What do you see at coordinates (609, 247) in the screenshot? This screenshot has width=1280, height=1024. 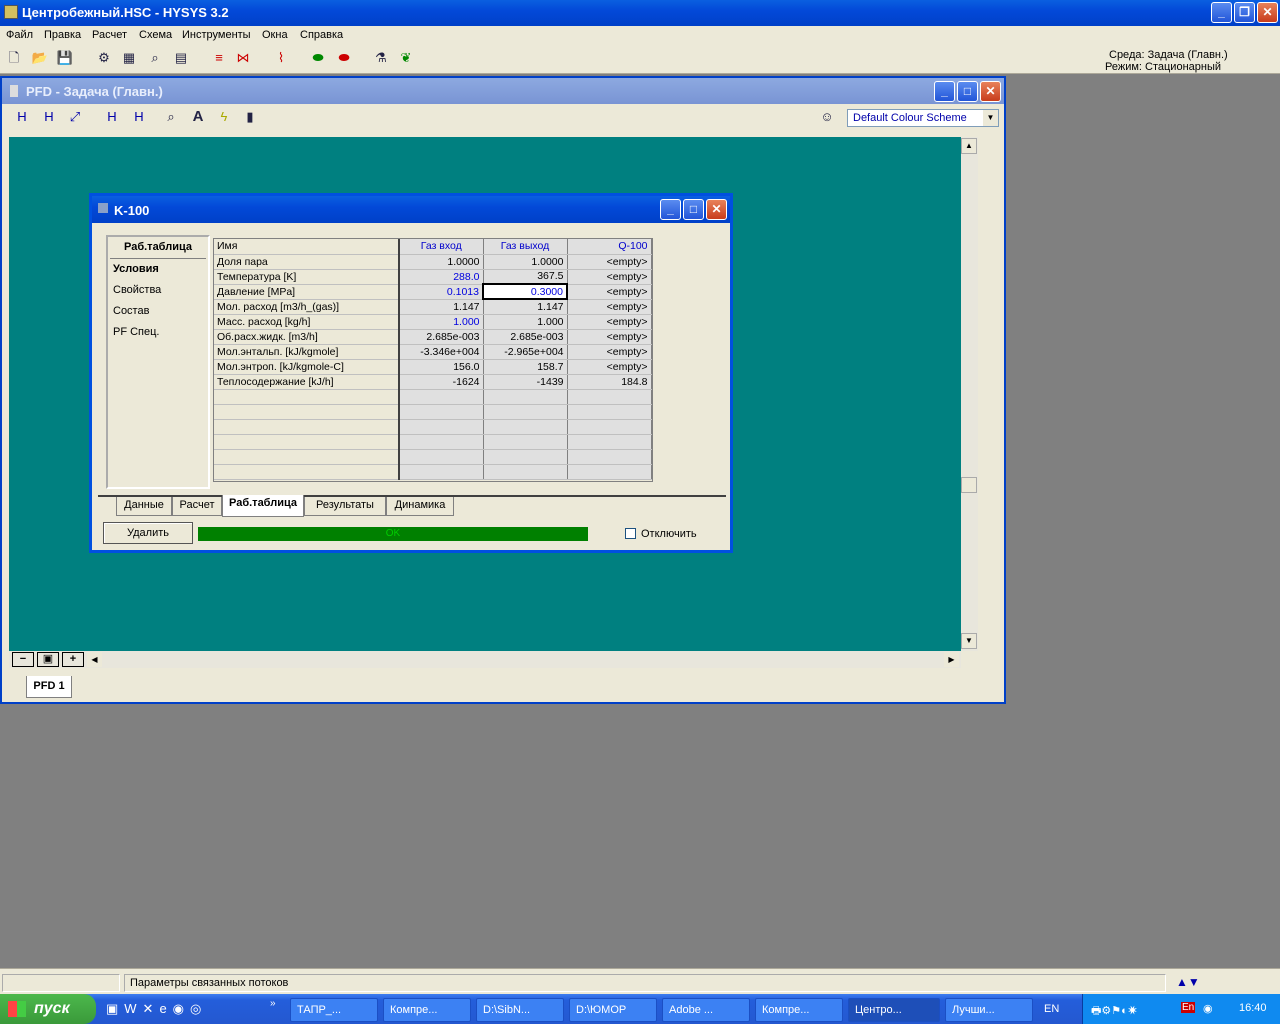 I see `header-q100: Q-100` at bounding box center [609, 247].